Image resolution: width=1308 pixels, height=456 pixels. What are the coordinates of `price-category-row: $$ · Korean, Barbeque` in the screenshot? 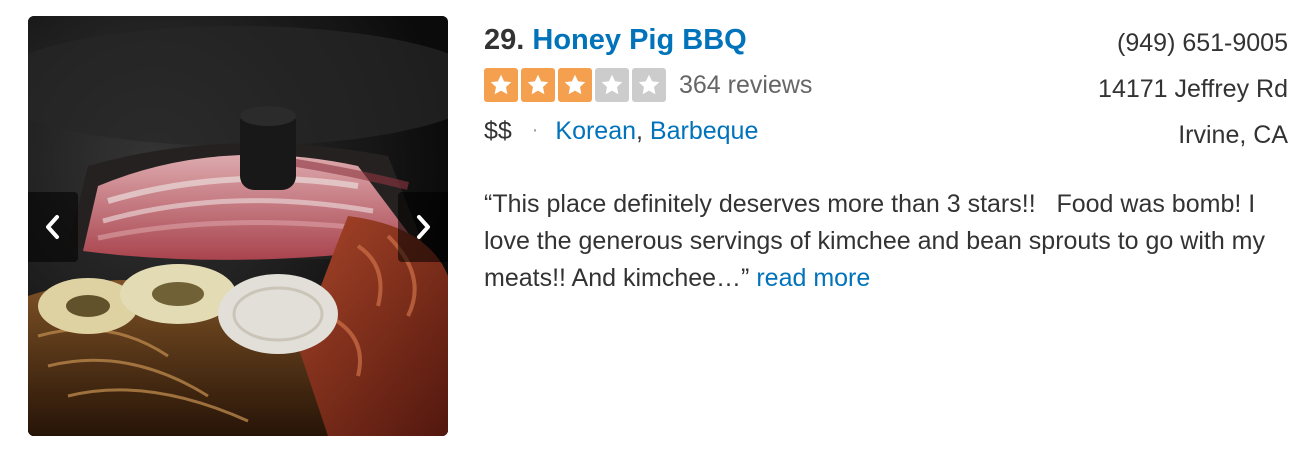 It's located at (621, 132).